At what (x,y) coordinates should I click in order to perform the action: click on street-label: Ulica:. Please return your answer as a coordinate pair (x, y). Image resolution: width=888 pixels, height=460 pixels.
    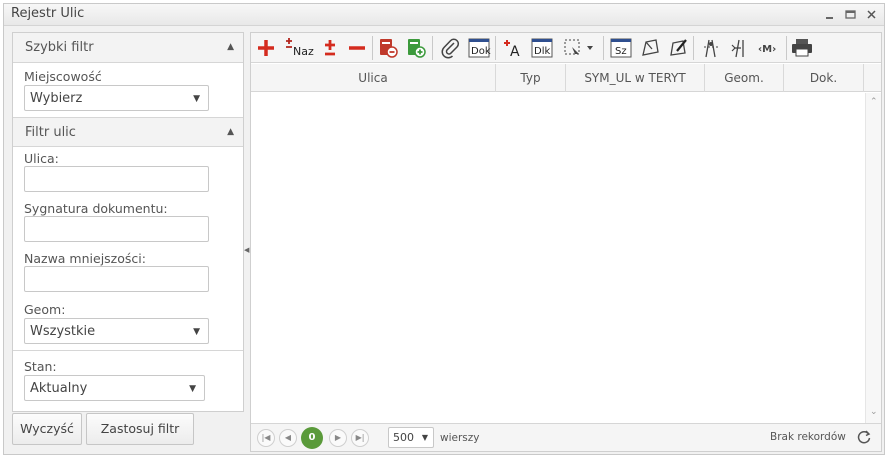
    Looking at the image, I should click on (41, 158).